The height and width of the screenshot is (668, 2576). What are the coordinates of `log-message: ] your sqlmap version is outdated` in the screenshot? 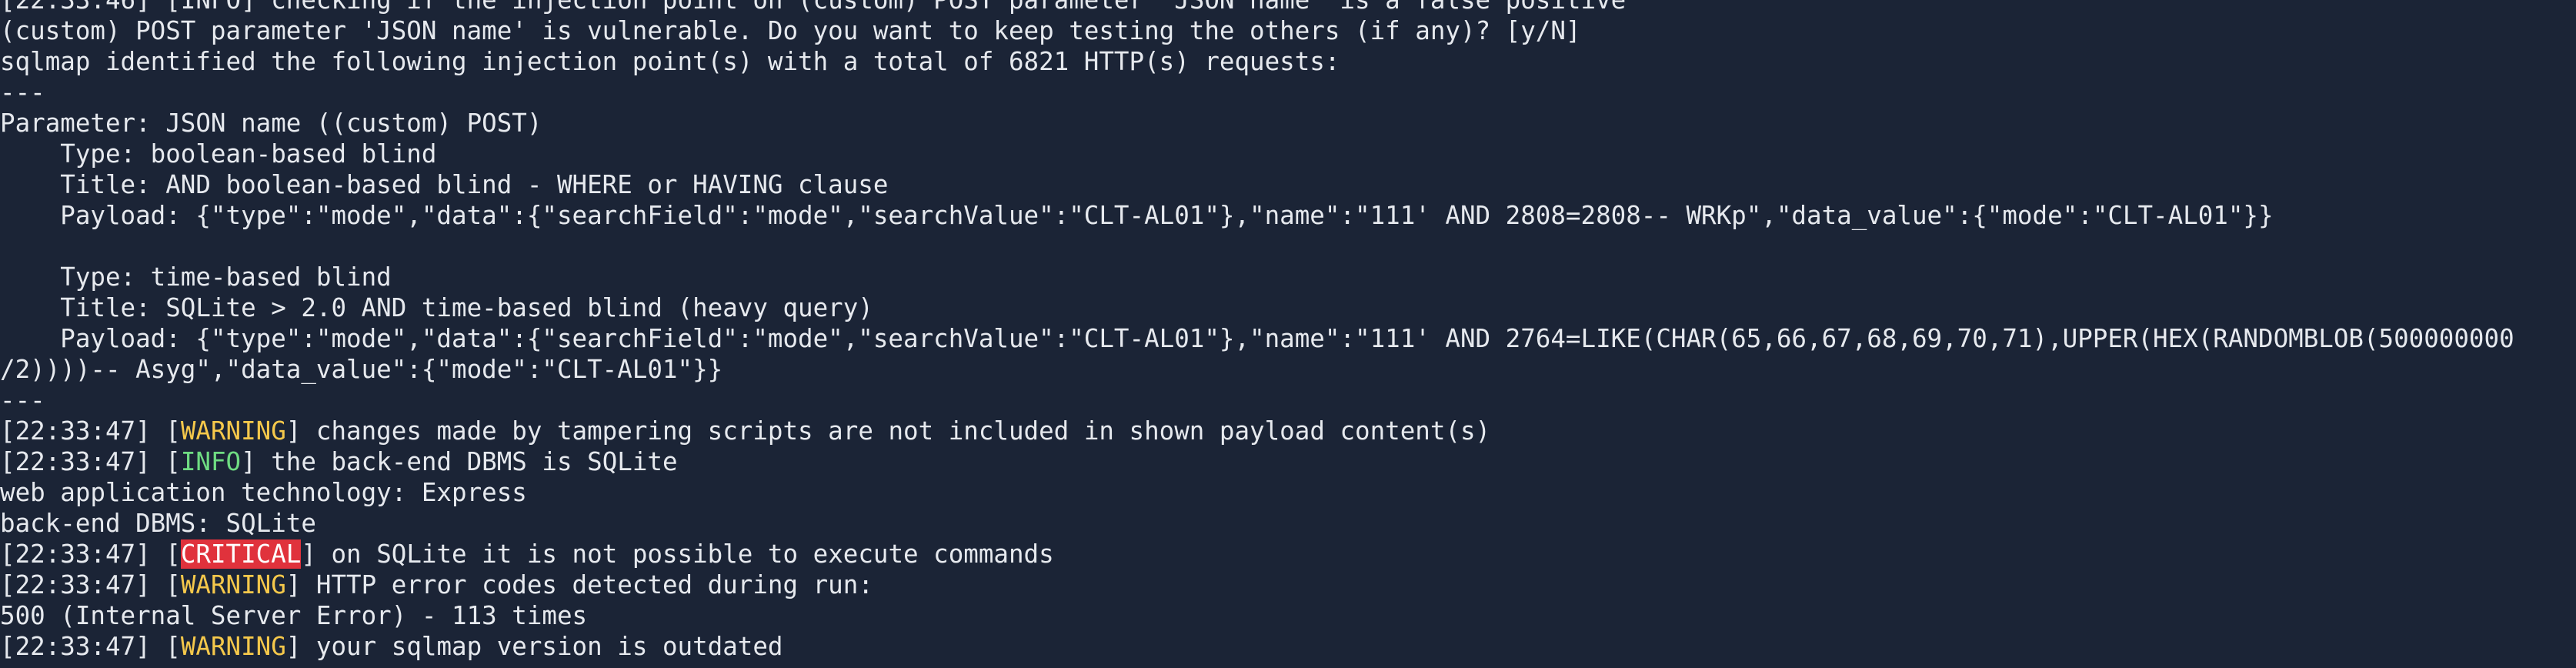 It's located at (534, 646).